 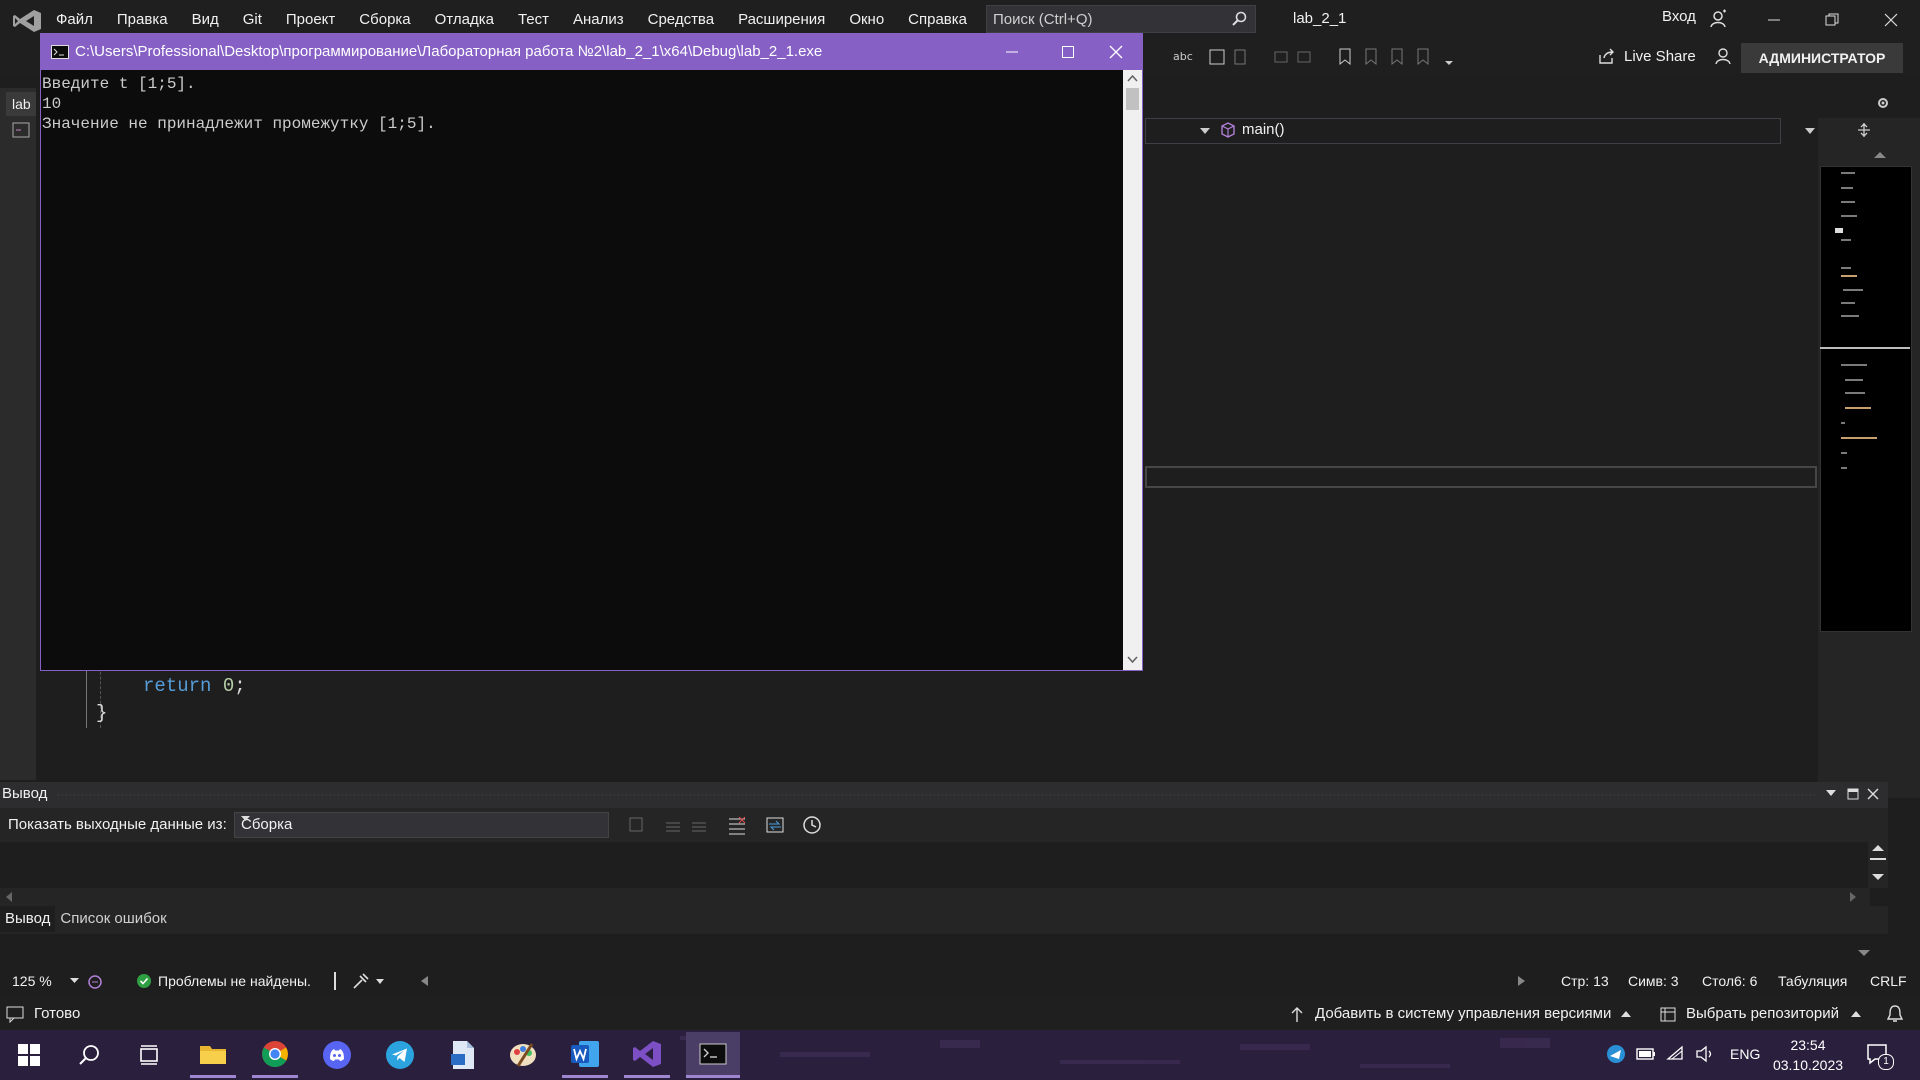 What do you see at coordinates (1679, 16) in the screenshot?
I see `signin-link: Вход` at bounding box center [1679, 16].